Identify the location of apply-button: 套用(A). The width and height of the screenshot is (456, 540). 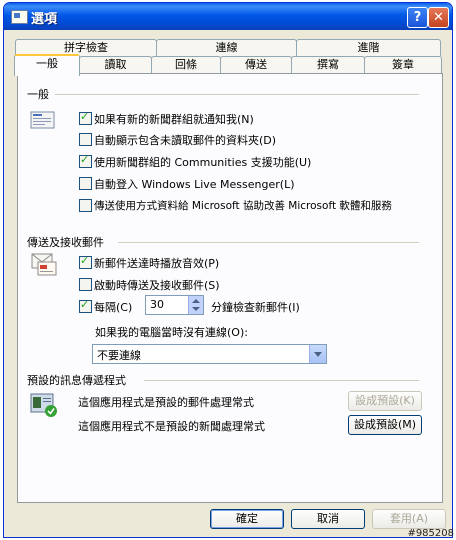
(409, 519).